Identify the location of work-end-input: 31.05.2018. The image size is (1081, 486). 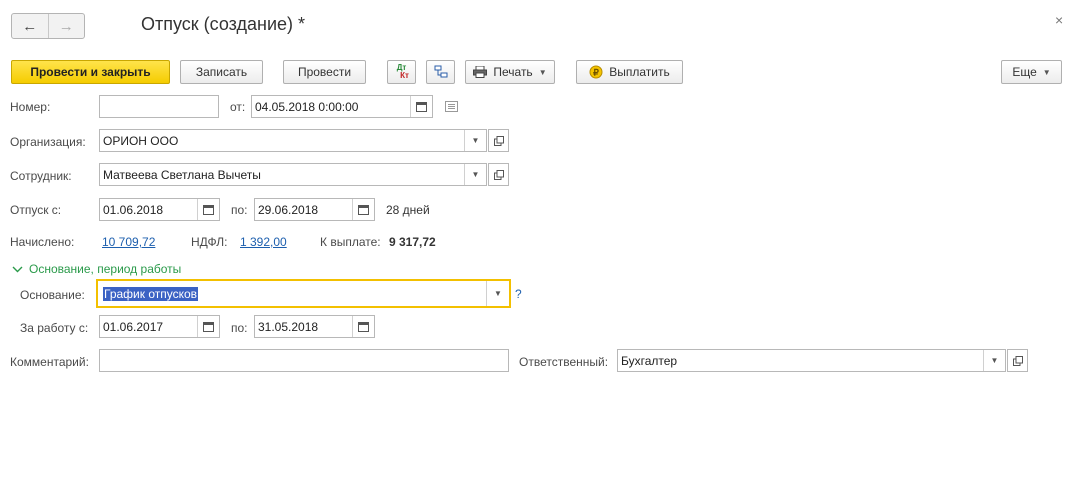
(314, 326).